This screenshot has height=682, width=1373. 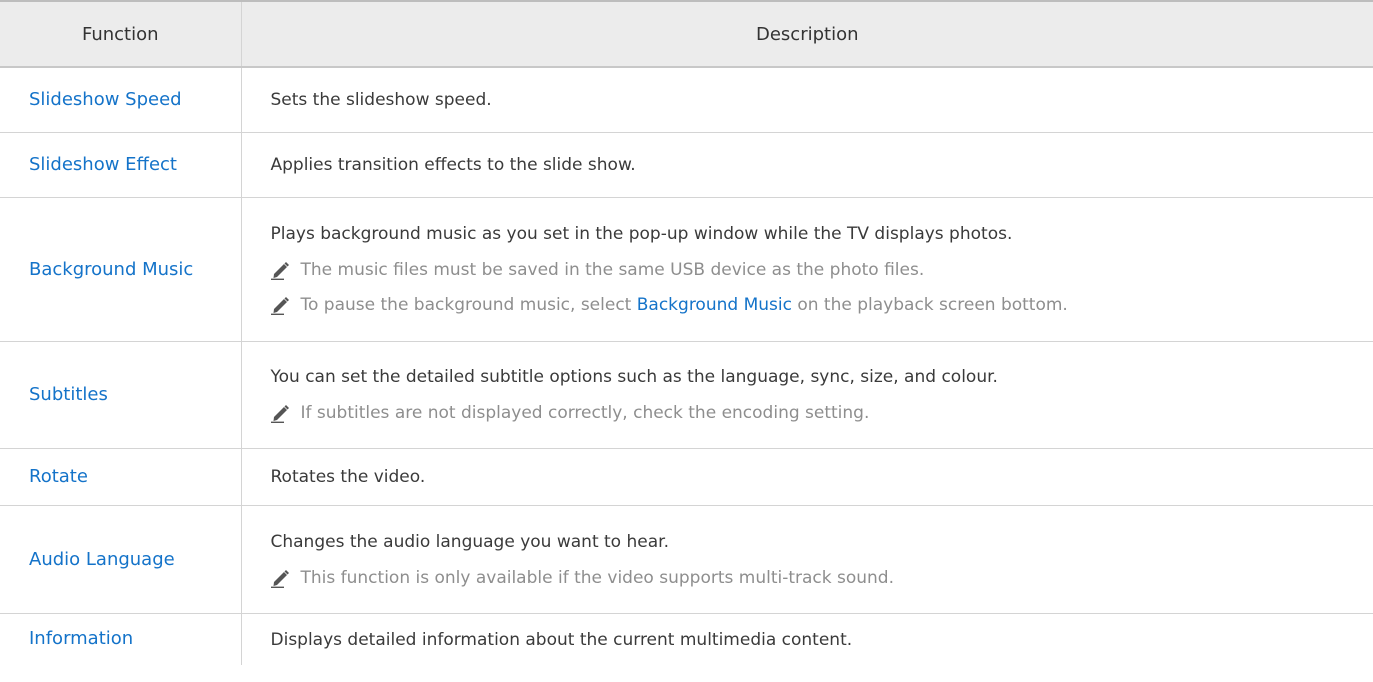 I want to click on note-text-before: To pause the background music, select, so click(x=468, y=305).